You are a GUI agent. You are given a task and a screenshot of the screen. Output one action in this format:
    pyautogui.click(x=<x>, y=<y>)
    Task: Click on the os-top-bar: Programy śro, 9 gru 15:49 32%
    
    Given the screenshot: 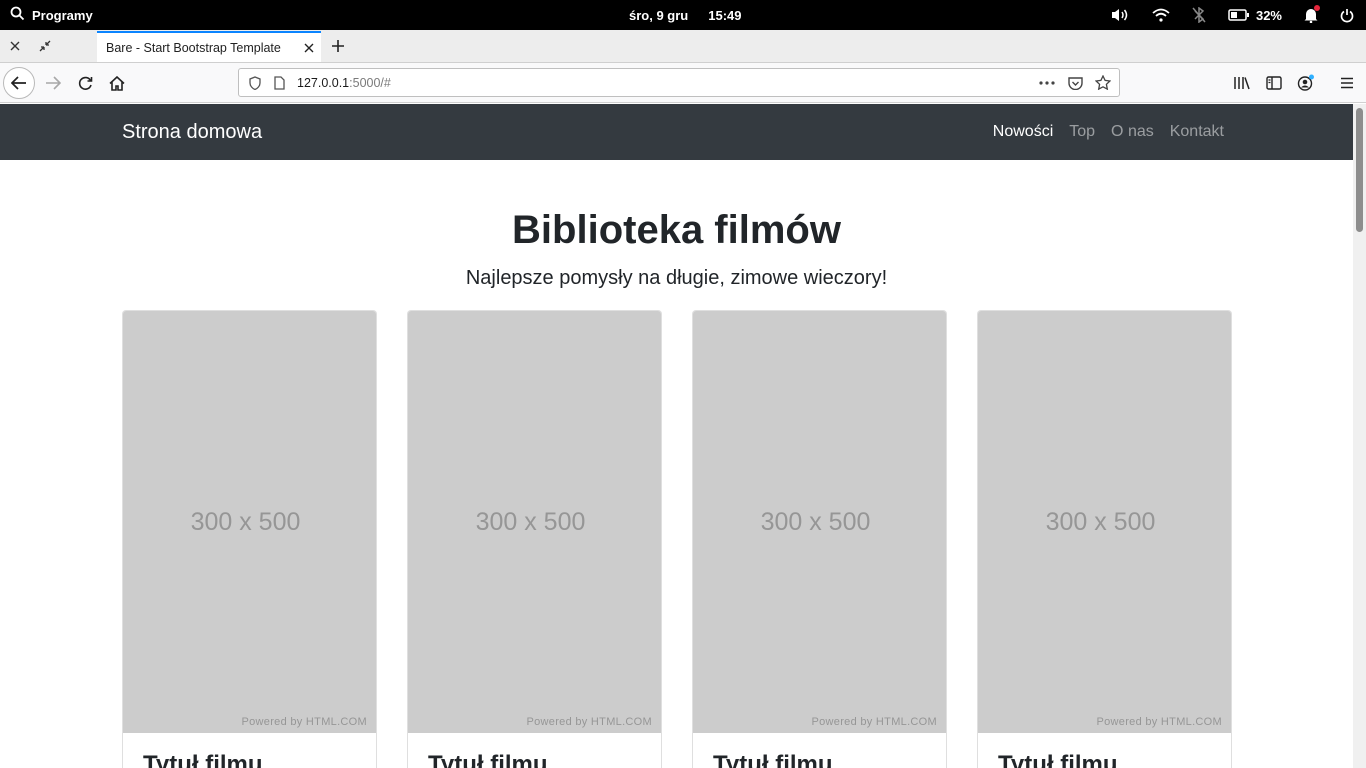 What is the action you would take?
    pyautogui.click(x=683, y=15)
    